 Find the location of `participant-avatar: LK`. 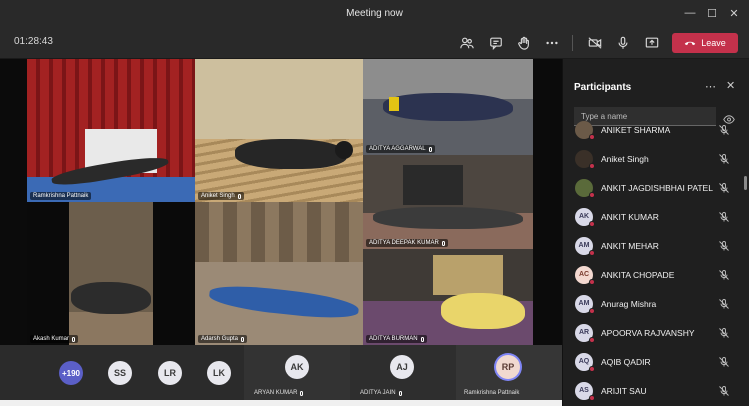

participant-avatar: LK is located at coordinates (219, 373).